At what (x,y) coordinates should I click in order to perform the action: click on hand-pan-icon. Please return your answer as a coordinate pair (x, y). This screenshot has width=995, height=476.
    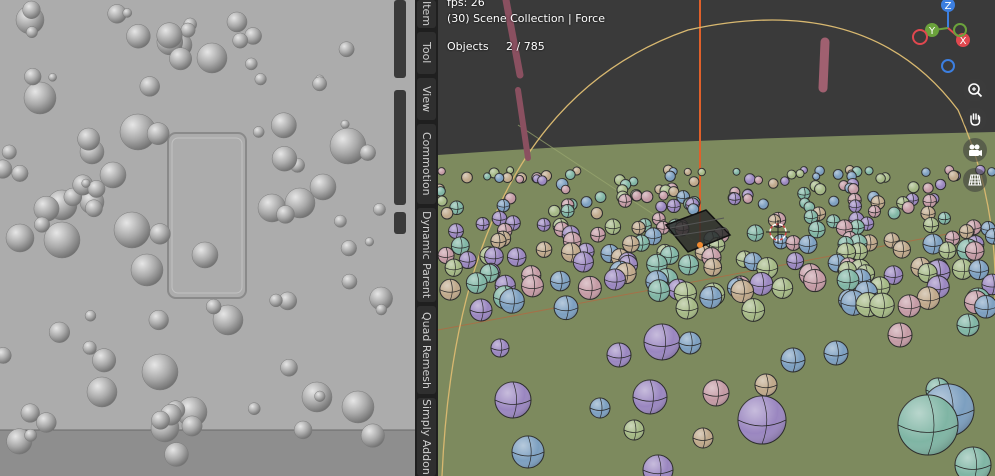
    Looking at the image, I should click on (975, 119).